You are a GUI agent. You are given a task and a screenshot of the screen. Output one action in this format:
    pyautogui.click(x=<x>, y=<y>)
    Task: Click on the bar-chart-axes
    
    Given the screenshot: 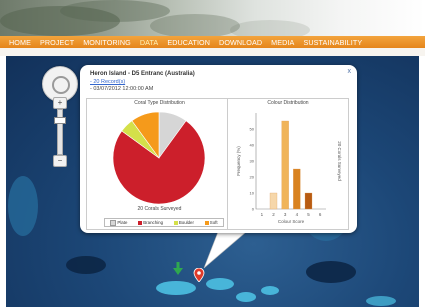 What is the action you would take?
    pyautogui.click(x=290, y=161)
    